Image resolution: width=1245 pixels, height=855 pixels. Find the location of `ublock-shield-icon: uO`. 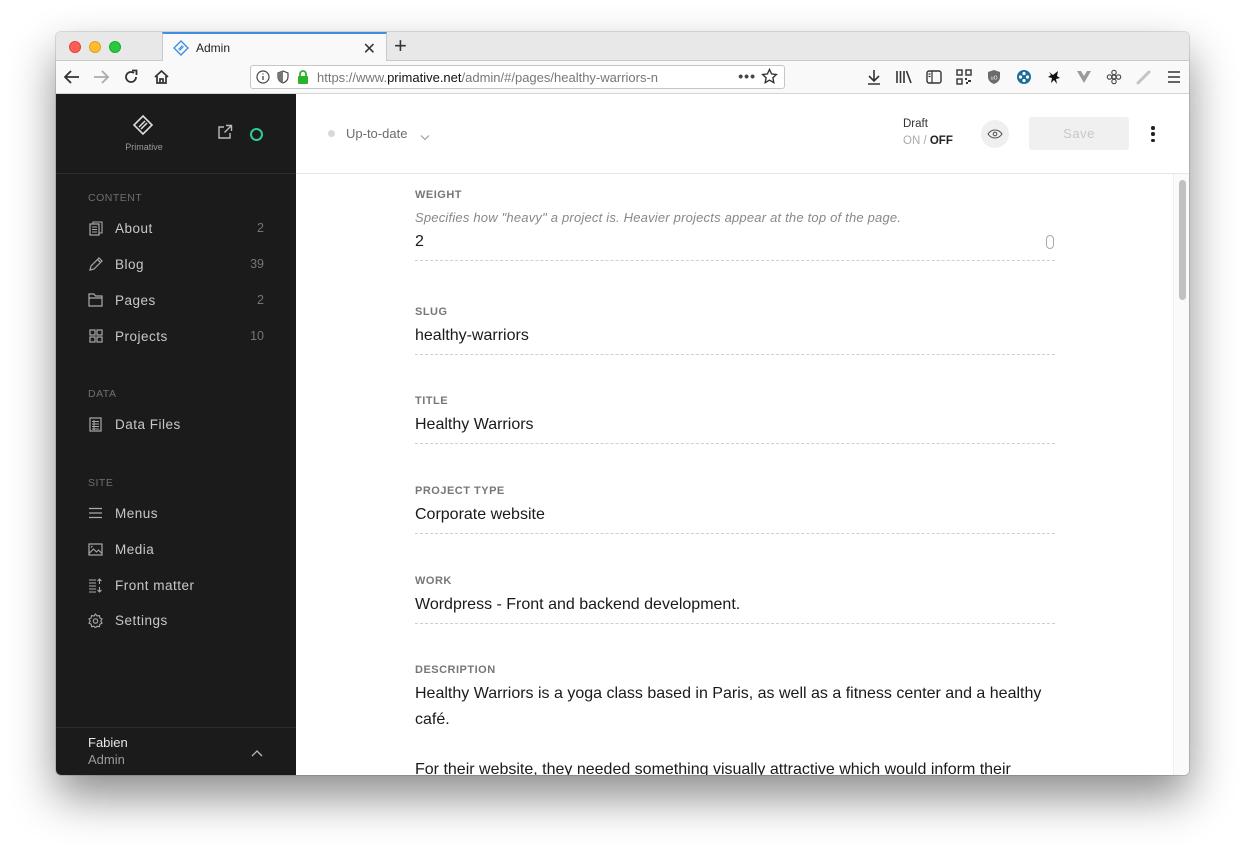

ublock-shield-icon: uO is located at coordinates (994, 77).